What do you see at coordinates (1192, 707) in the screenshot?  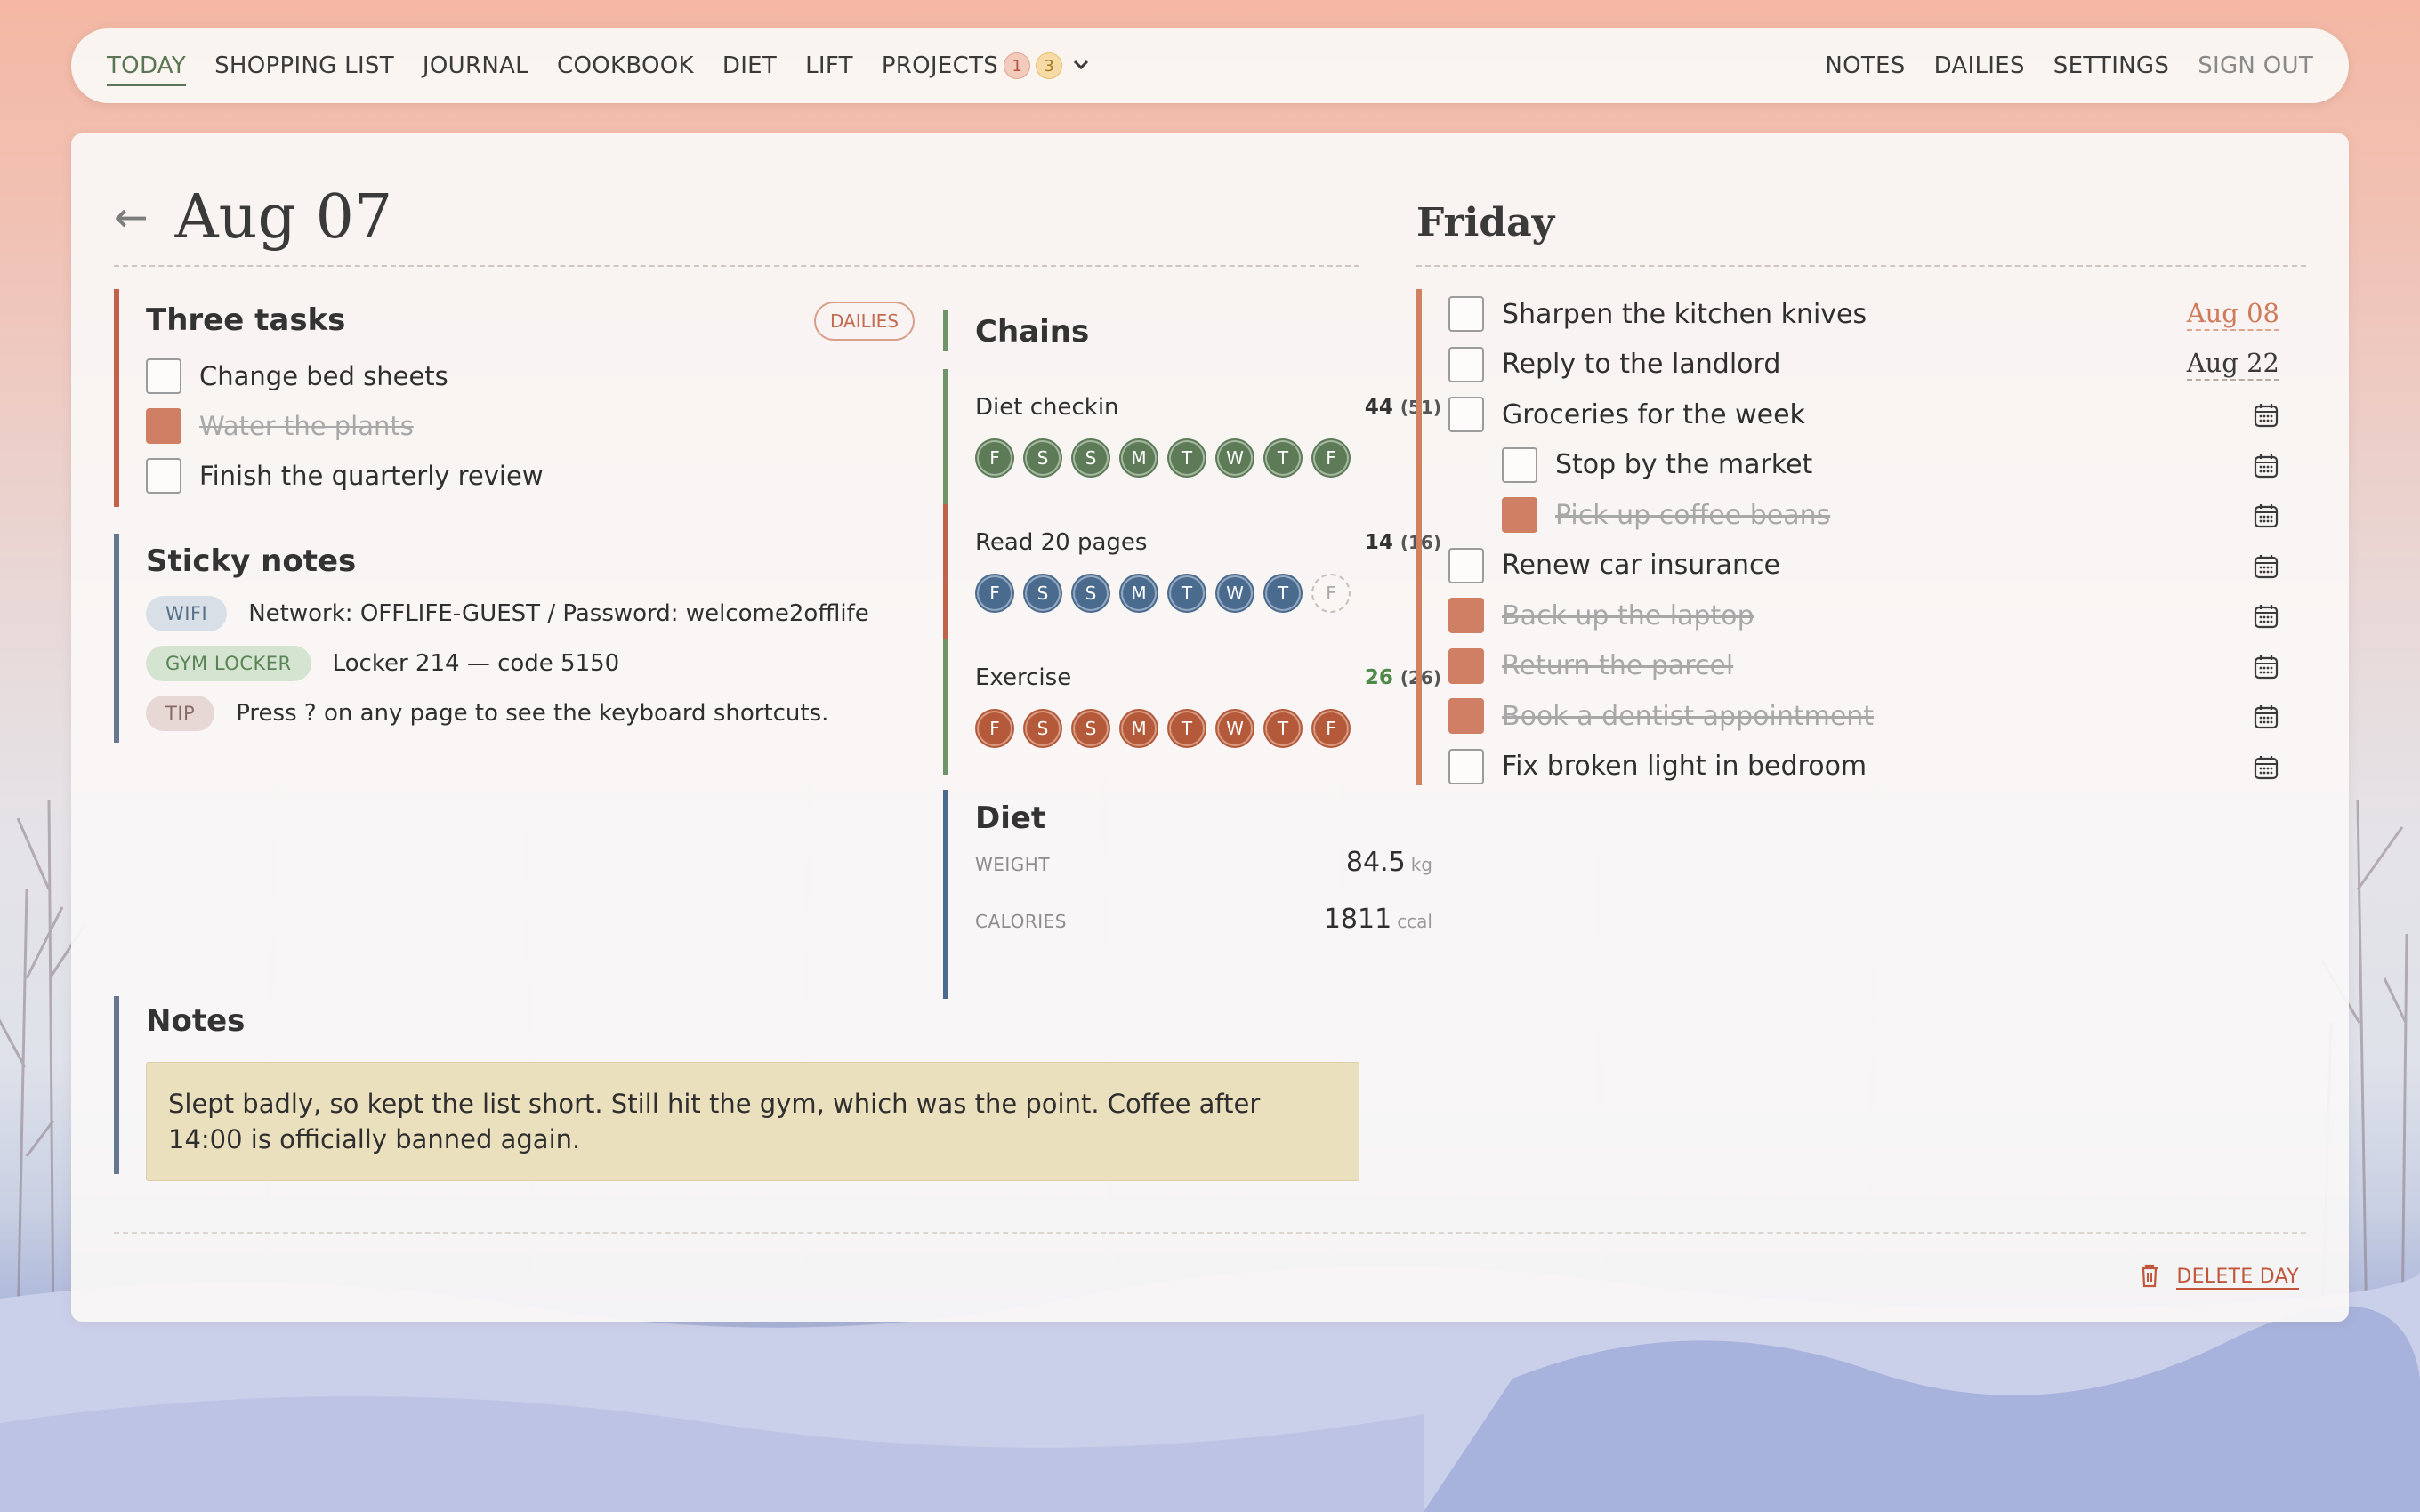 I see `chain-exercise: Exercise 26(26) F S S M T W T F` at bounding box center [1192, 707].